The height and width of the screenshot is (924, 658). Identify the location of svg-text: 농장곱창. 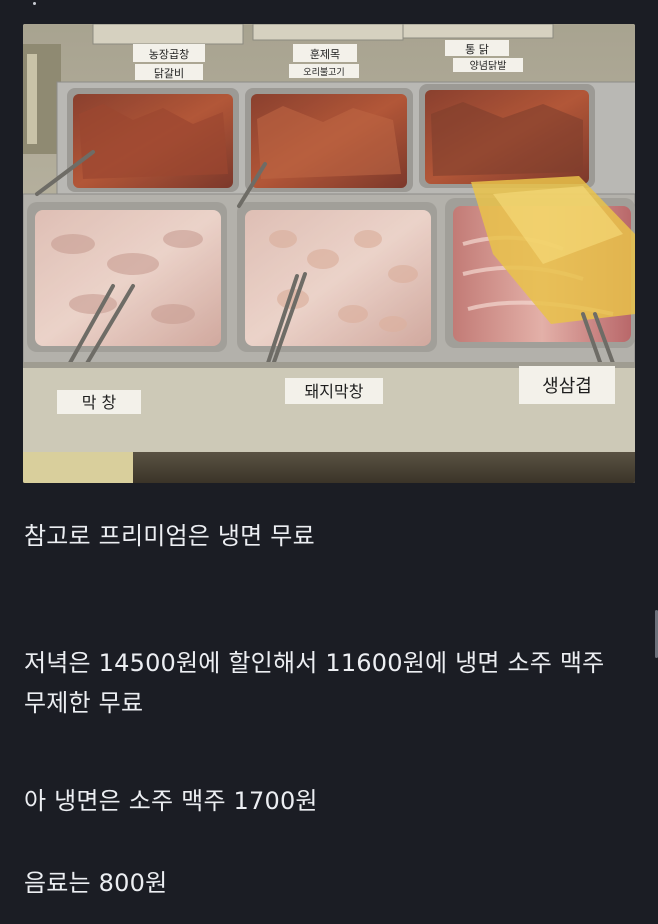
(169, 54).